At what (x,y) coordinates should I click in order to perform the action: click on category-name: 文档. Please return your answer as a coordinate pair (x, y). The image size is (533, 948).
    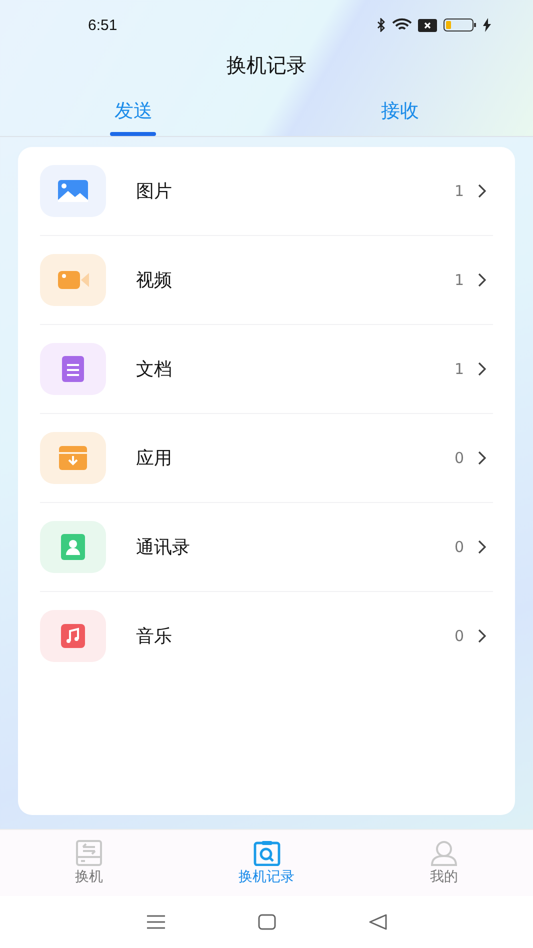
    Looking at the image, I should click on (295, 369).